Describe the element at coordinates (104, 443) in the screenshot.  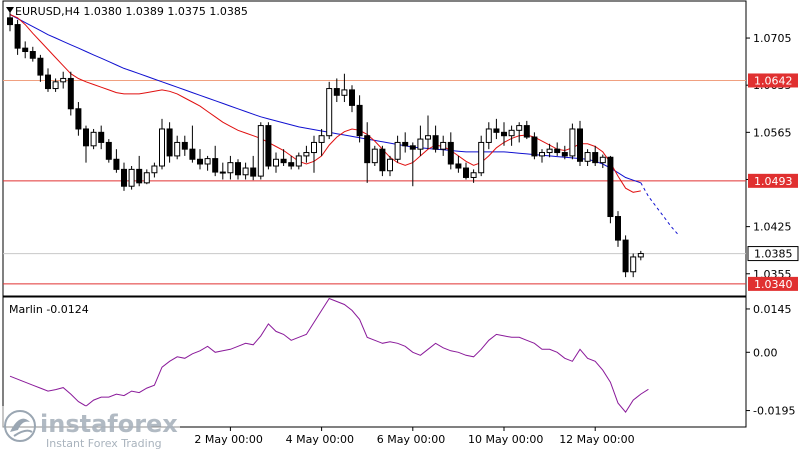
I see `watermark-tagline: Instant Forex Trading` at that location.